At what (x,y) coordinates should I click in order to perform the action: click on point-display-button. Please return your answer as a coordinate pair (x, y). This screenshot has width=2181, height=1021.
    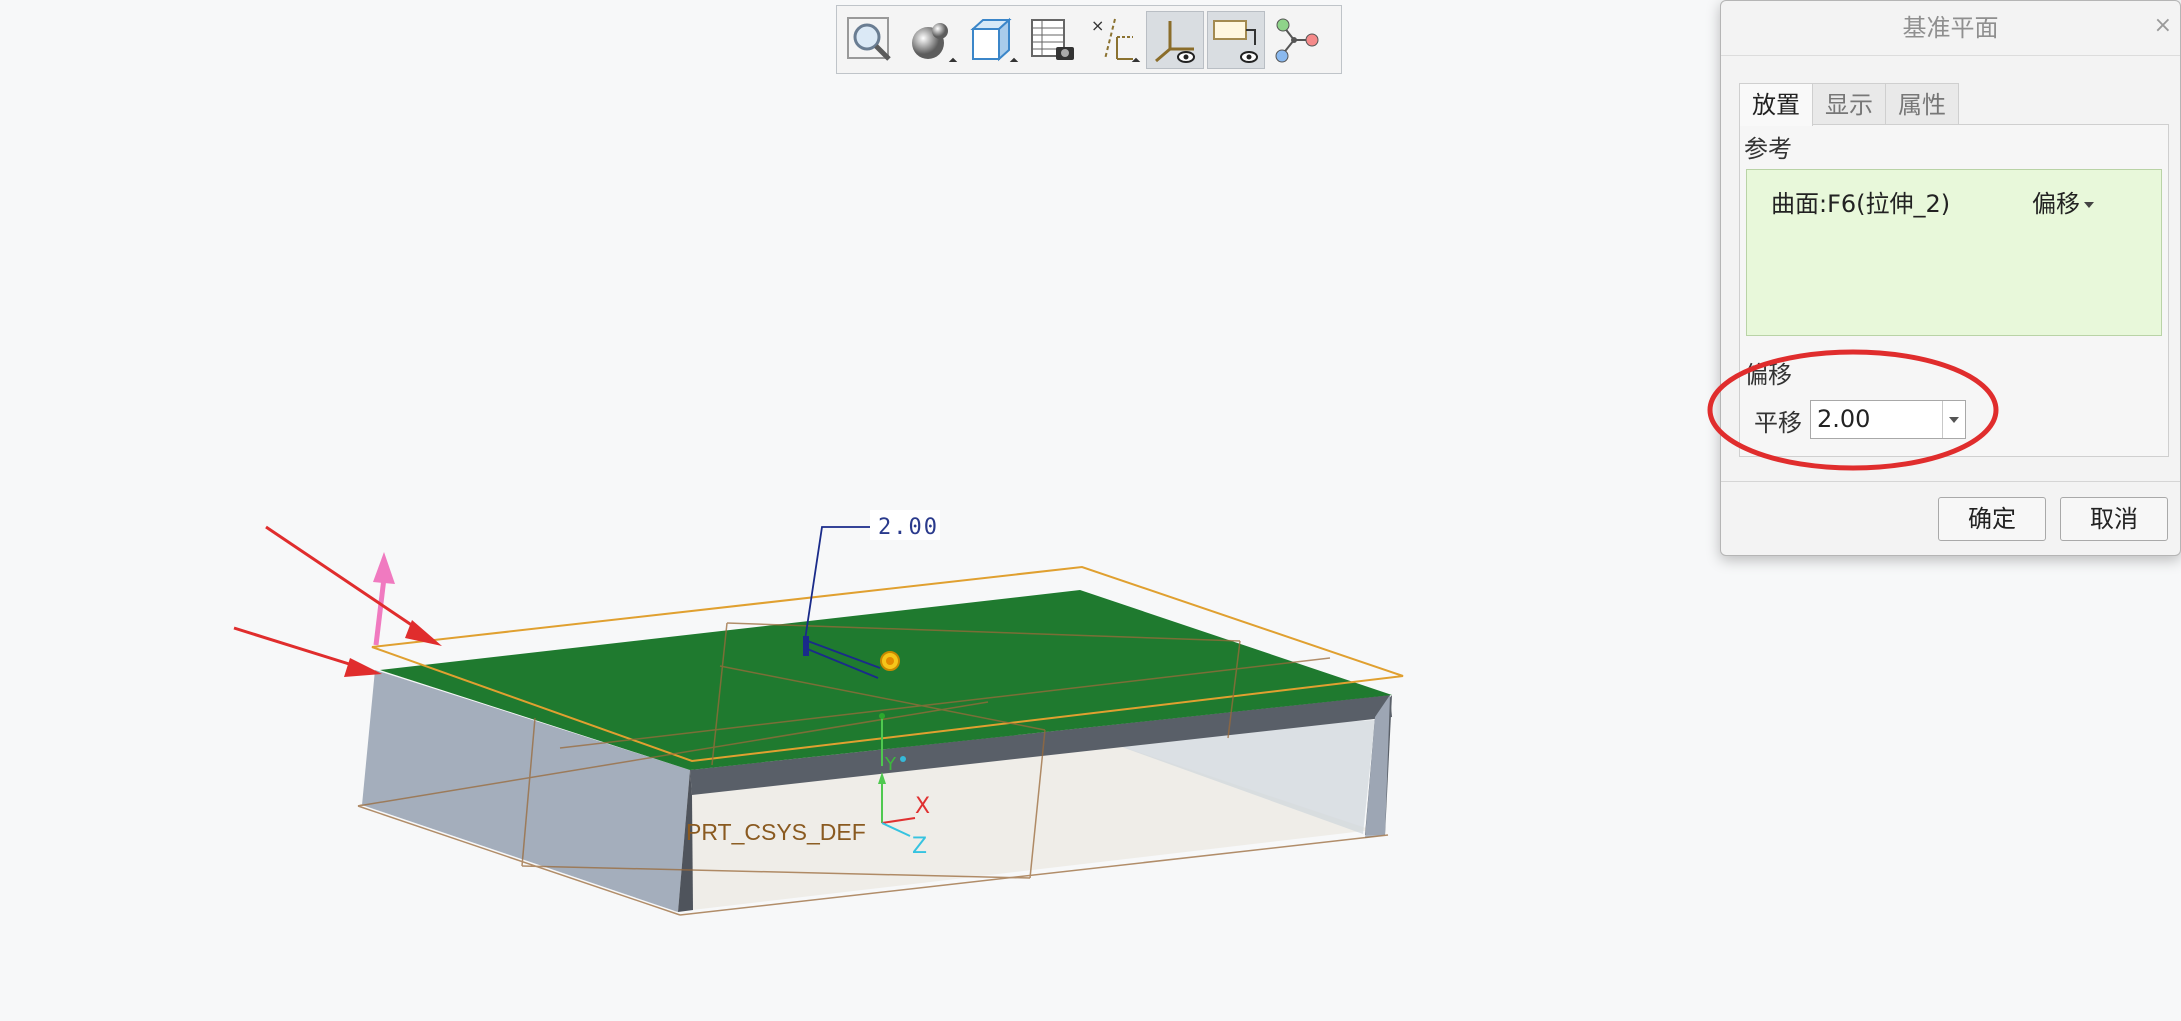
    Looking at the image, I should click on (1297, 40).